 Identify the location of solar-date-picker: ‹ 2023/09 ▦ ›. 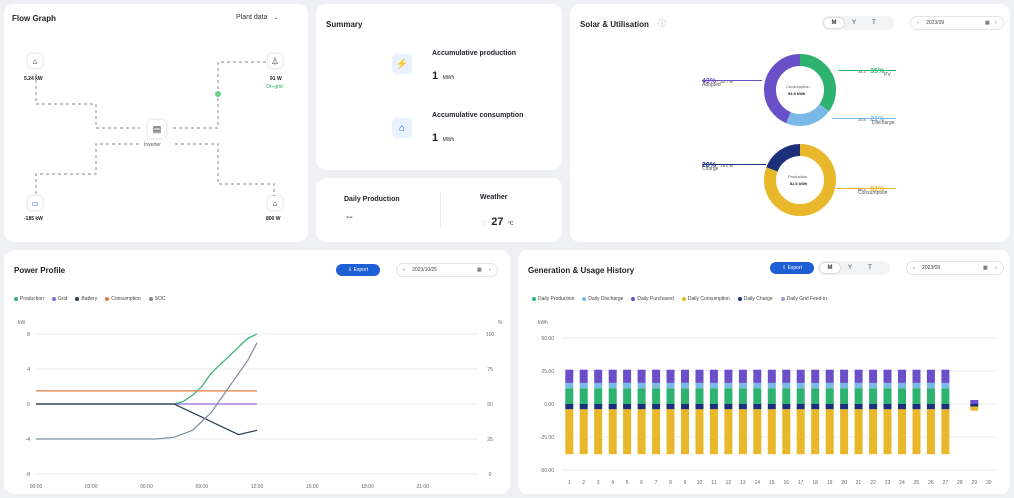
(957, 23).